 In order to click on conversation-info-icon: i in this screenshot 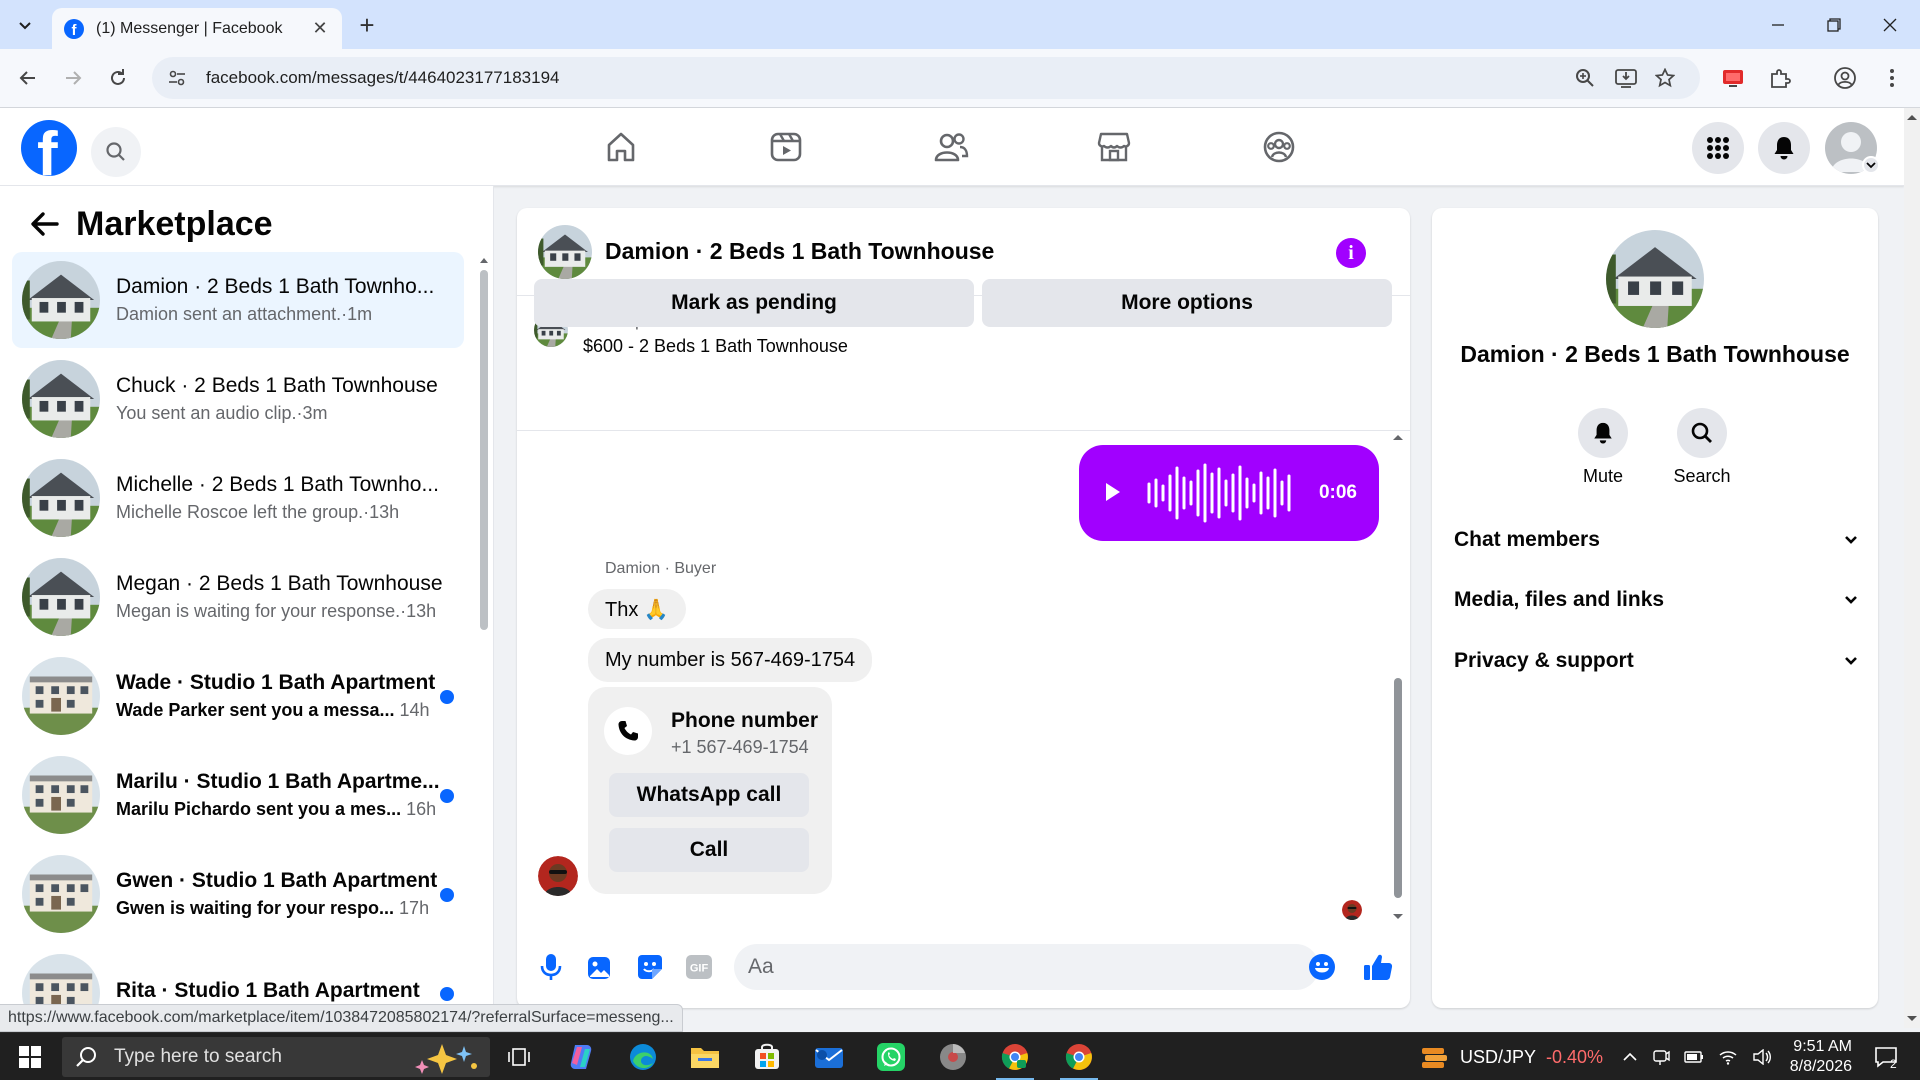, I will do `click(1351, 253)`.